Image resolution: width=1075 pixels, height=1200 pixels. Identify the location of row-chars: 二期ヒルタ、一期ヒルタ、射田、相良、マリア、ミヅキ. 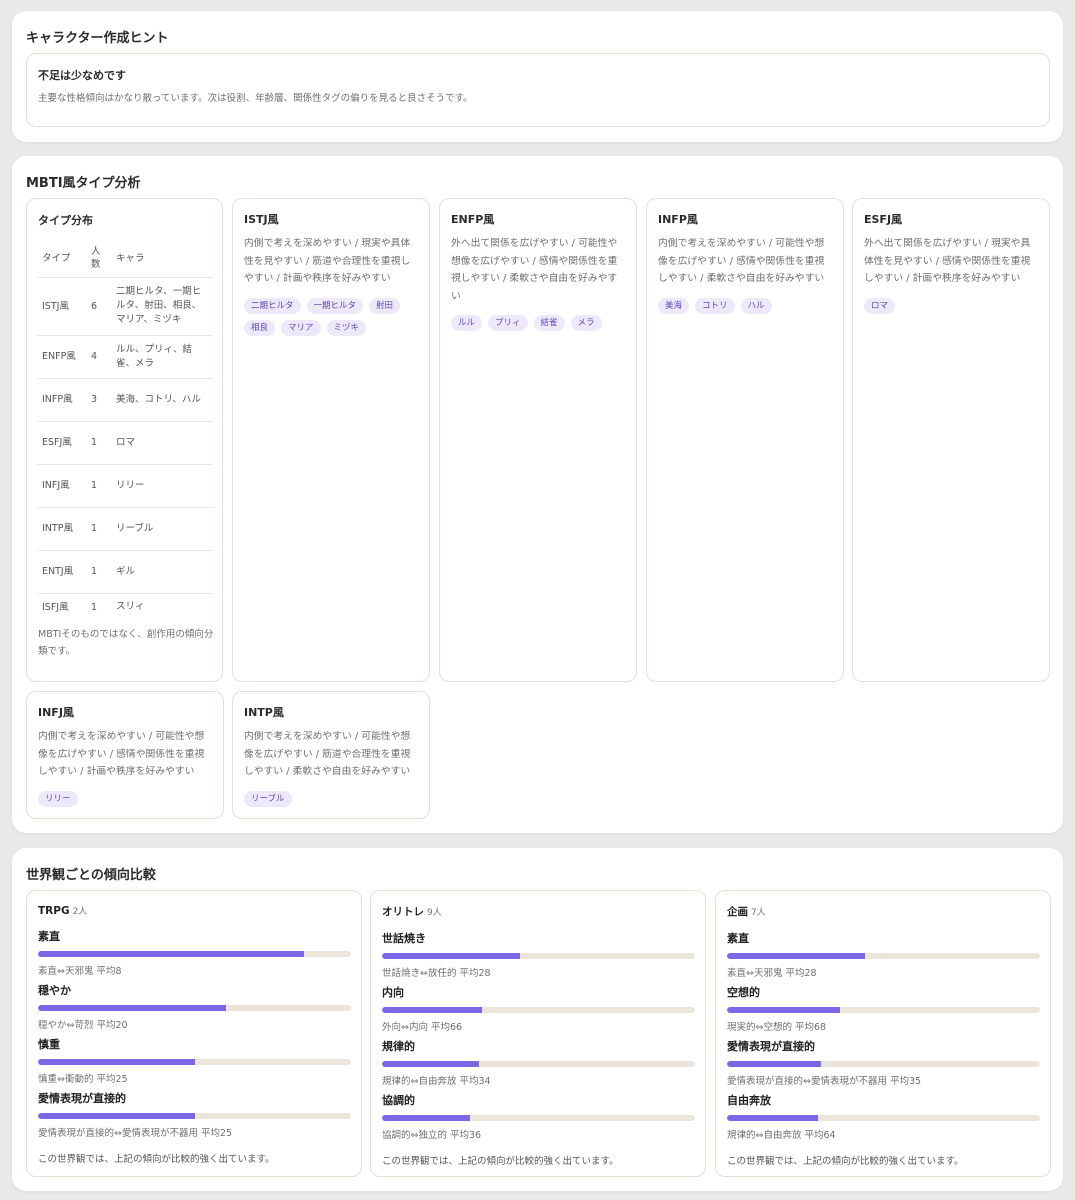
(162, 305).